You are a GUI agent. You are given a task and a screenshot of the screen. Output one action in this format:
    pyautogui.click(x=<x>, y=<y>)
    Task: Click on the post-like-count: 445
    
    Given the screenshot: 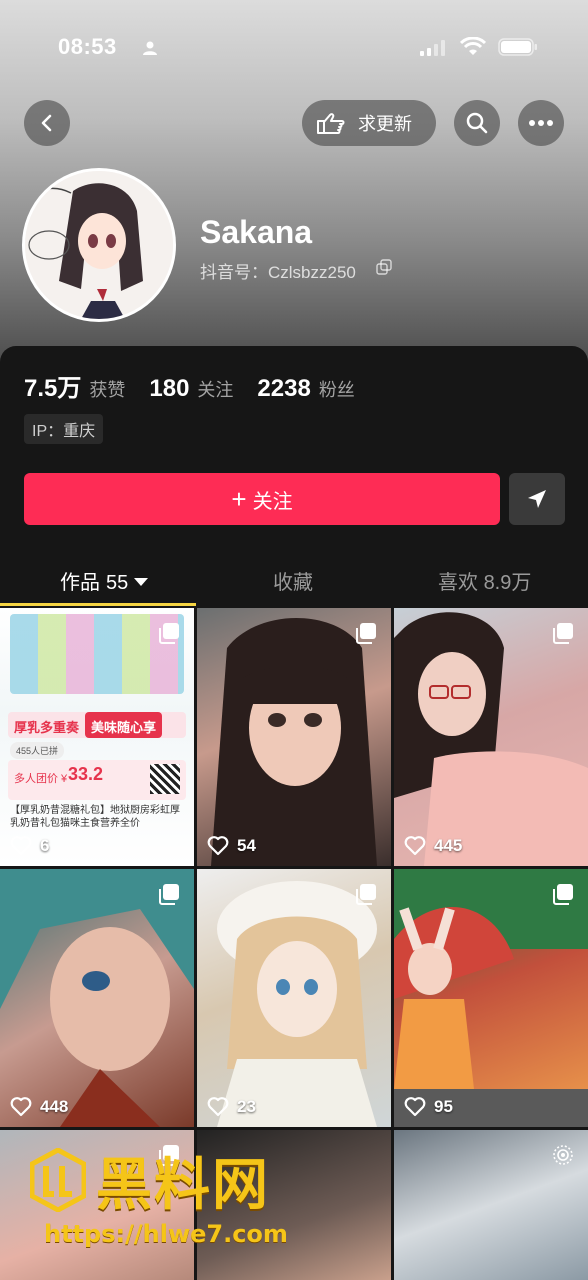 What is the action you would take?
    pyautogui.click(x=448, y=845)
    